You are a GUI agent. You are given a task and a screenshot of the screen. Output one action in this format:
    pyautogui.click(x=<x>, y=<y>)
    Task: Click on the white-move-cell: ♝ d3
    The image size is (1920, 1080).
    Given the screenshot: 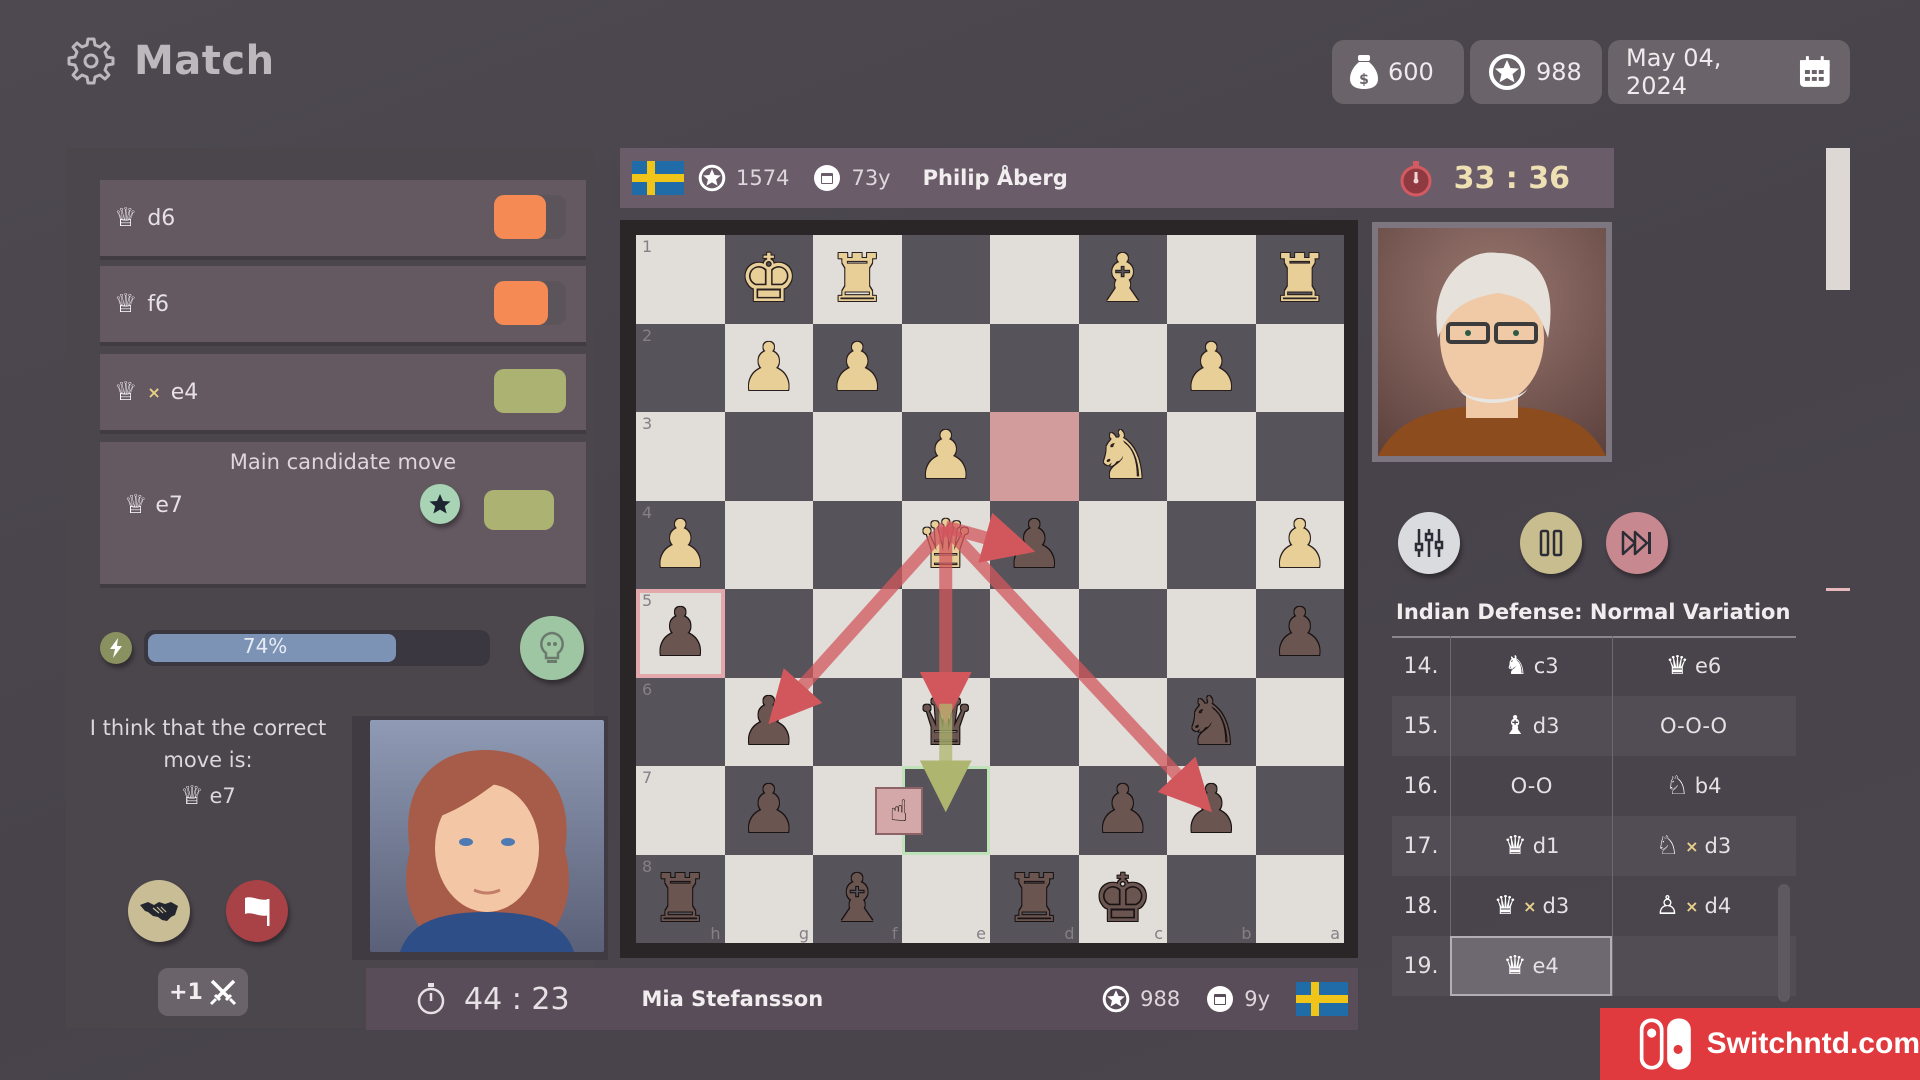 What is the action you would take?
    pyautogui.click(x=1531, y=726)
    